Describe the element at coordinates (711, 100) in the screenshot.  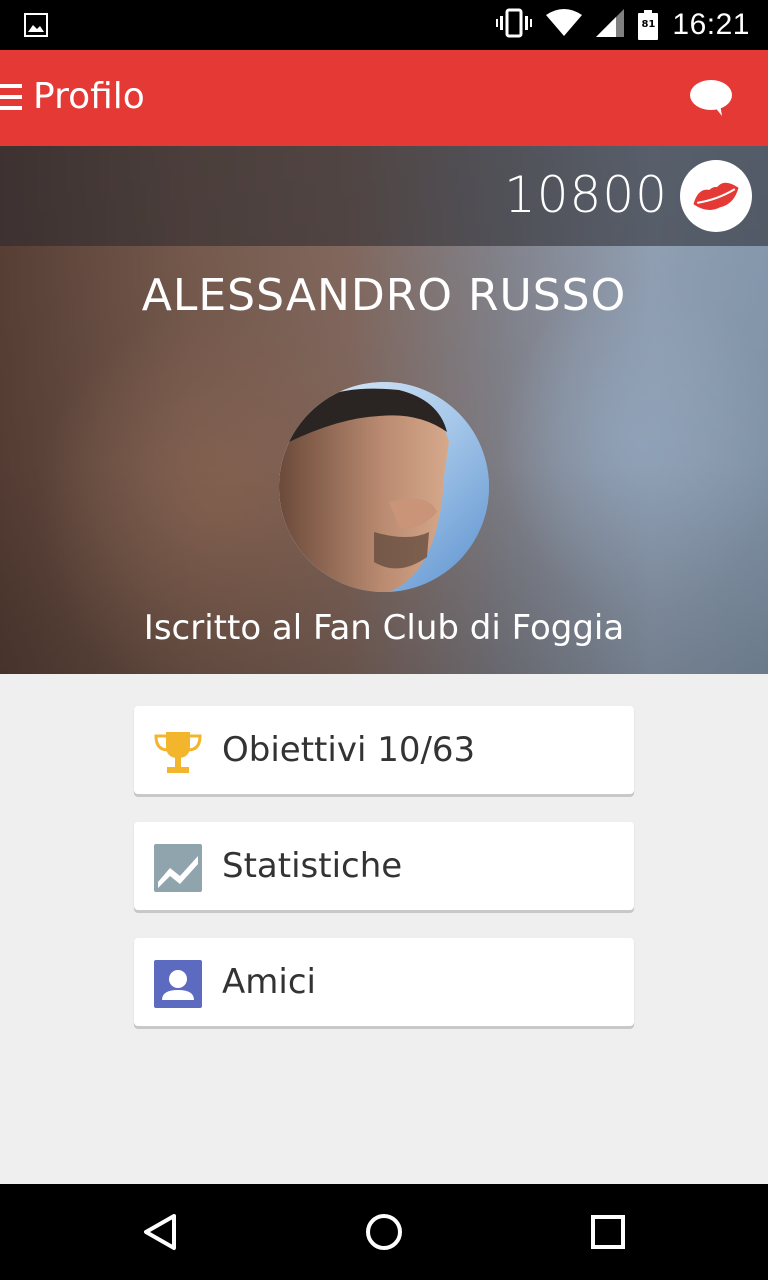
I see `chat-icon` at that location.